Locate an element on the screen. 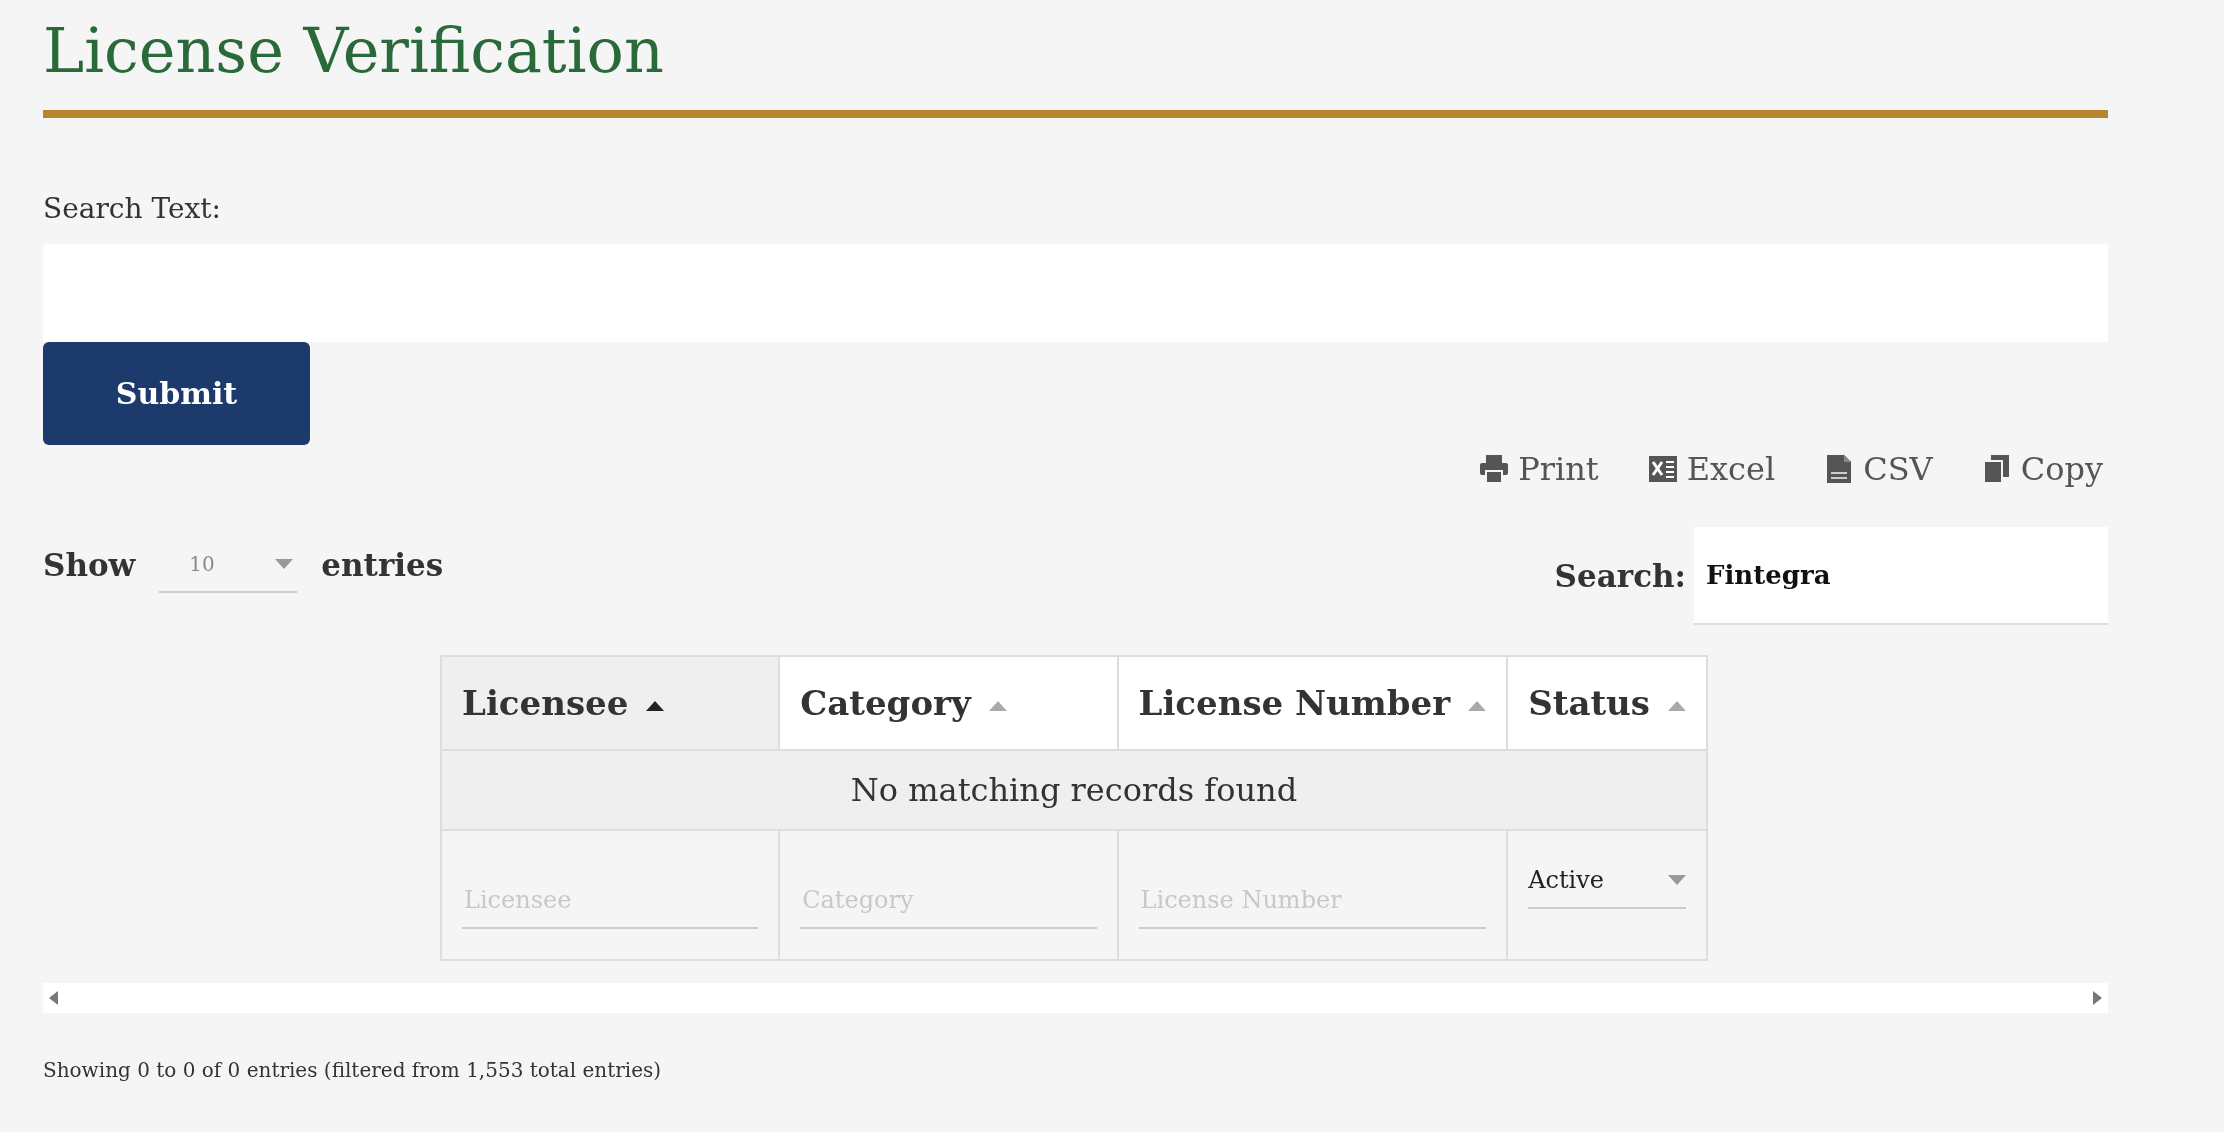  copy-button: Copy is located at coordinates (2041, 469).